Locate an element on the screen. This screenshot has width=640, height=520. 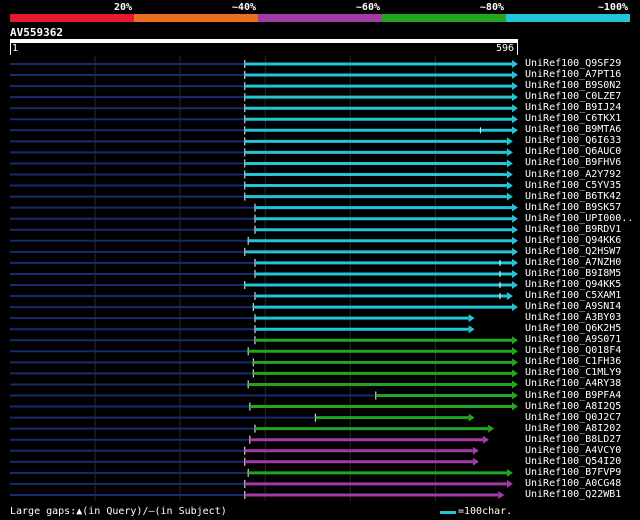
scale-label: =100char. is located at coordinates (485, 511).